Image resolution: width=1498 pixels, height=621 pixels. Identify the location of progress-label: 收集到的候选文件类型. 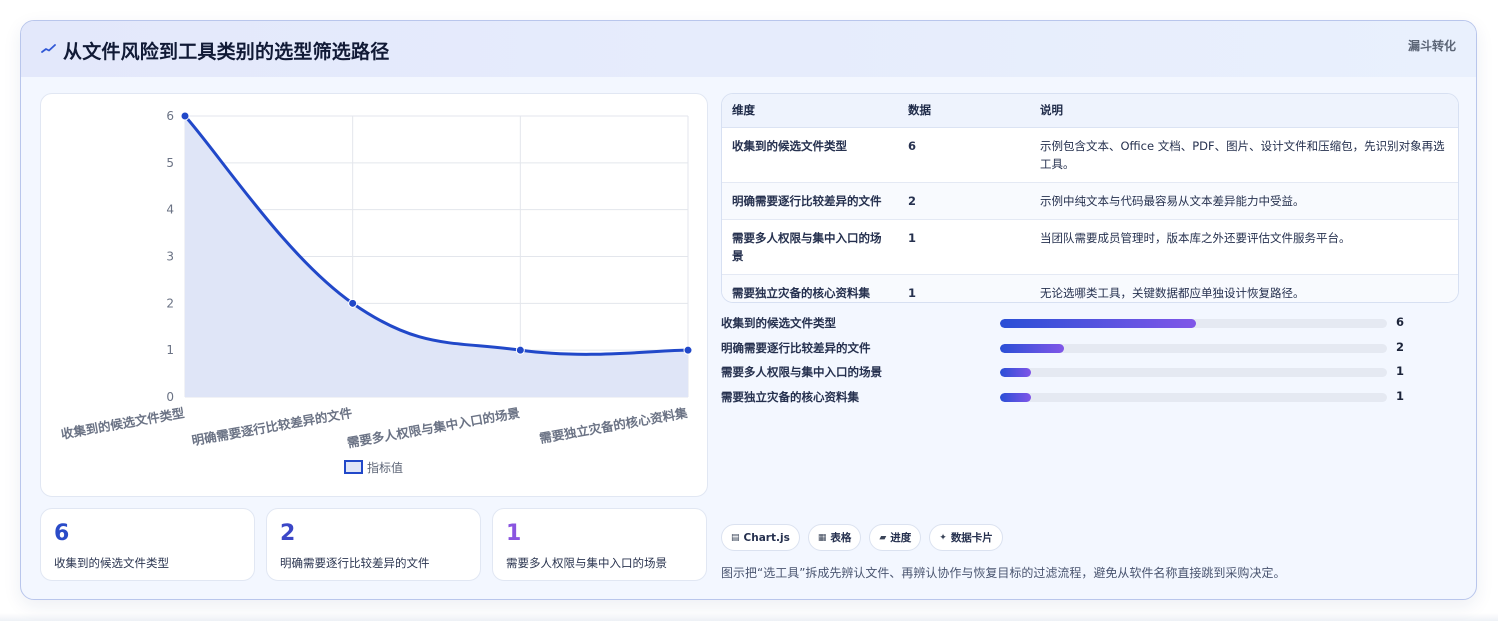
(778, 323).